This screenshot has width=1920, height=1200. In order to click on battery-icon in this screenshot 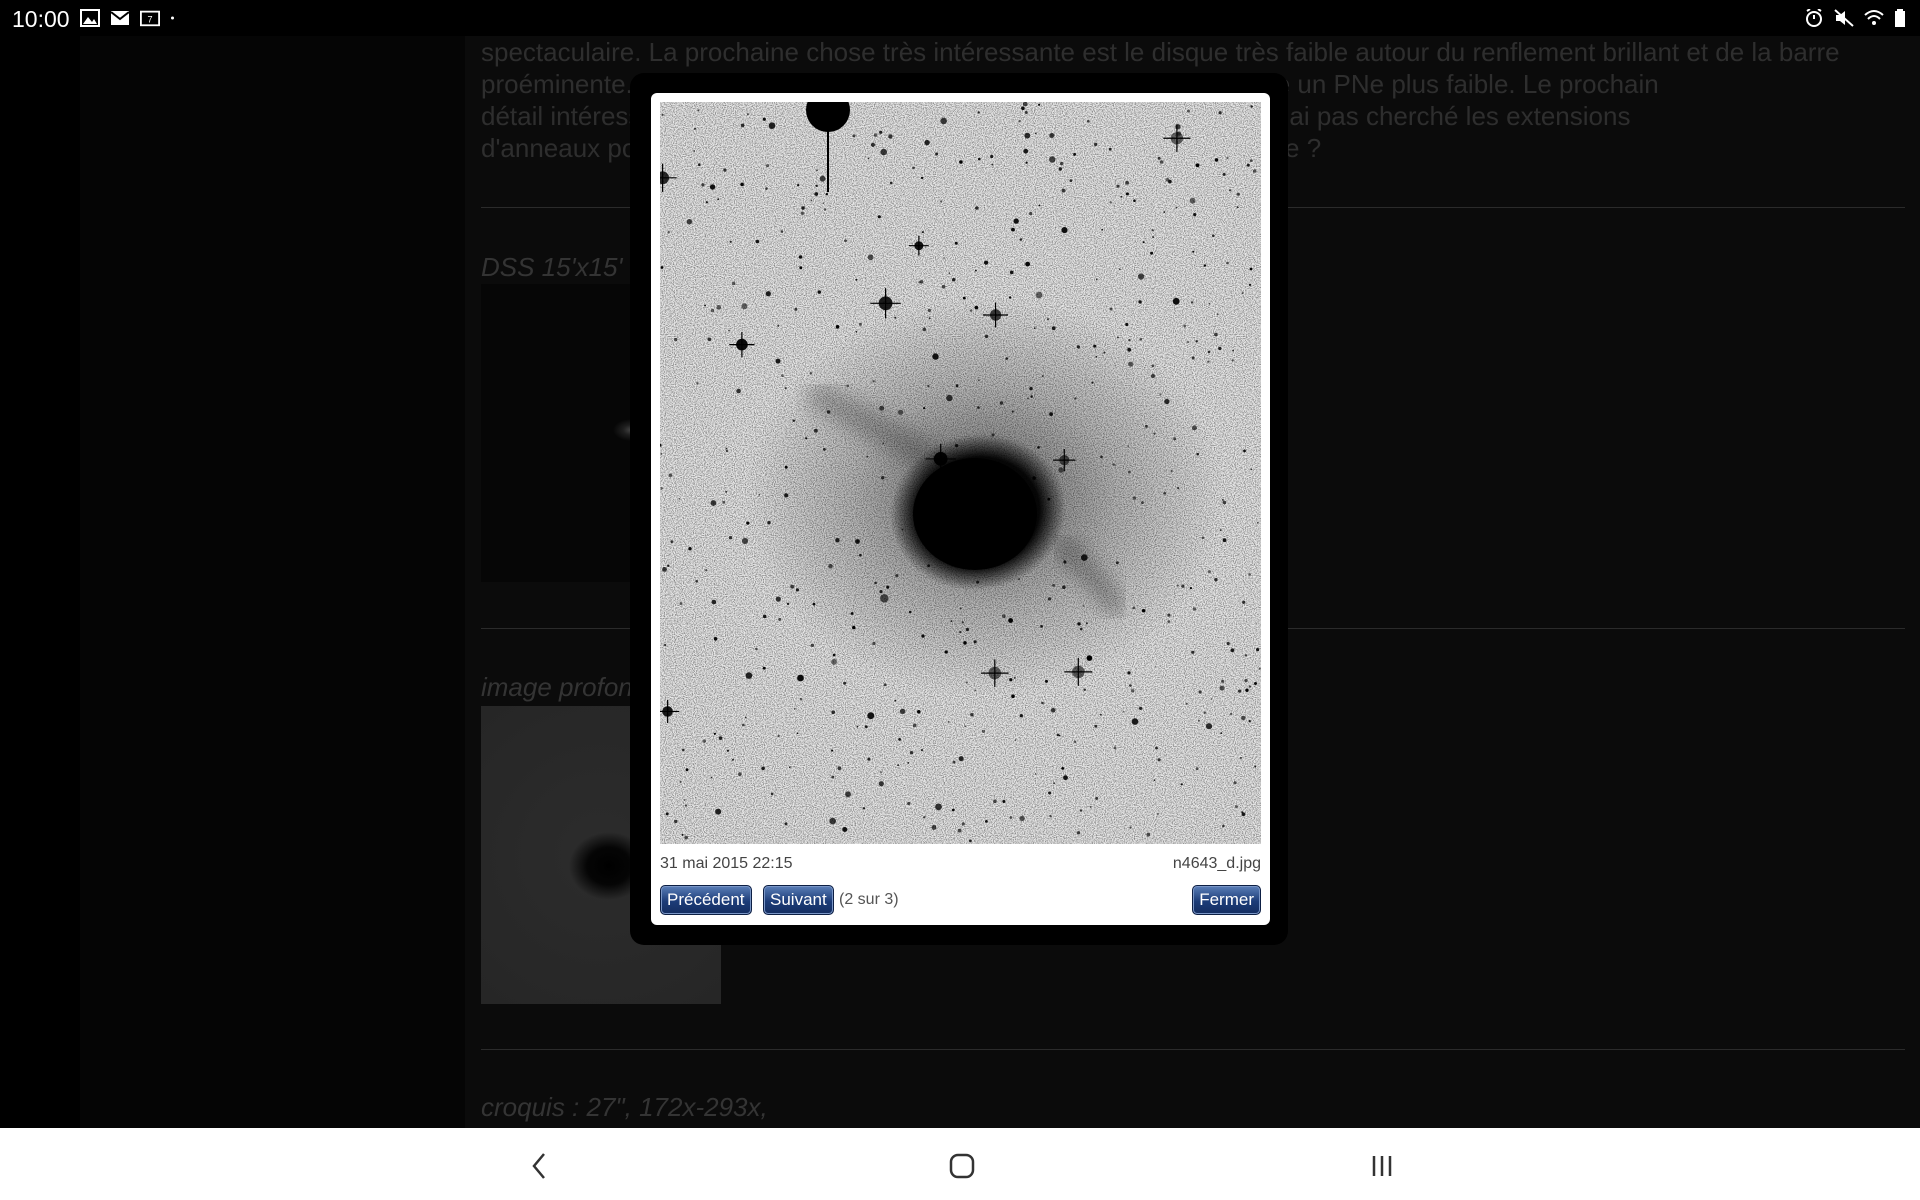, I will do `click(1900, 18)`.